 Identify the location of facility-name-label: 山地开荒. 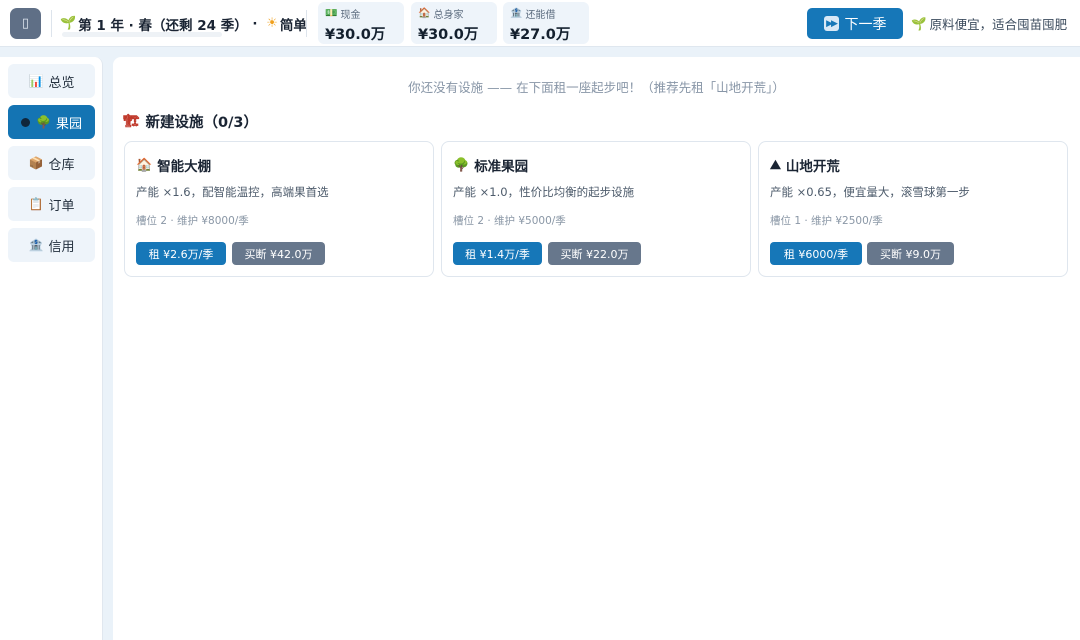
(812, 167).